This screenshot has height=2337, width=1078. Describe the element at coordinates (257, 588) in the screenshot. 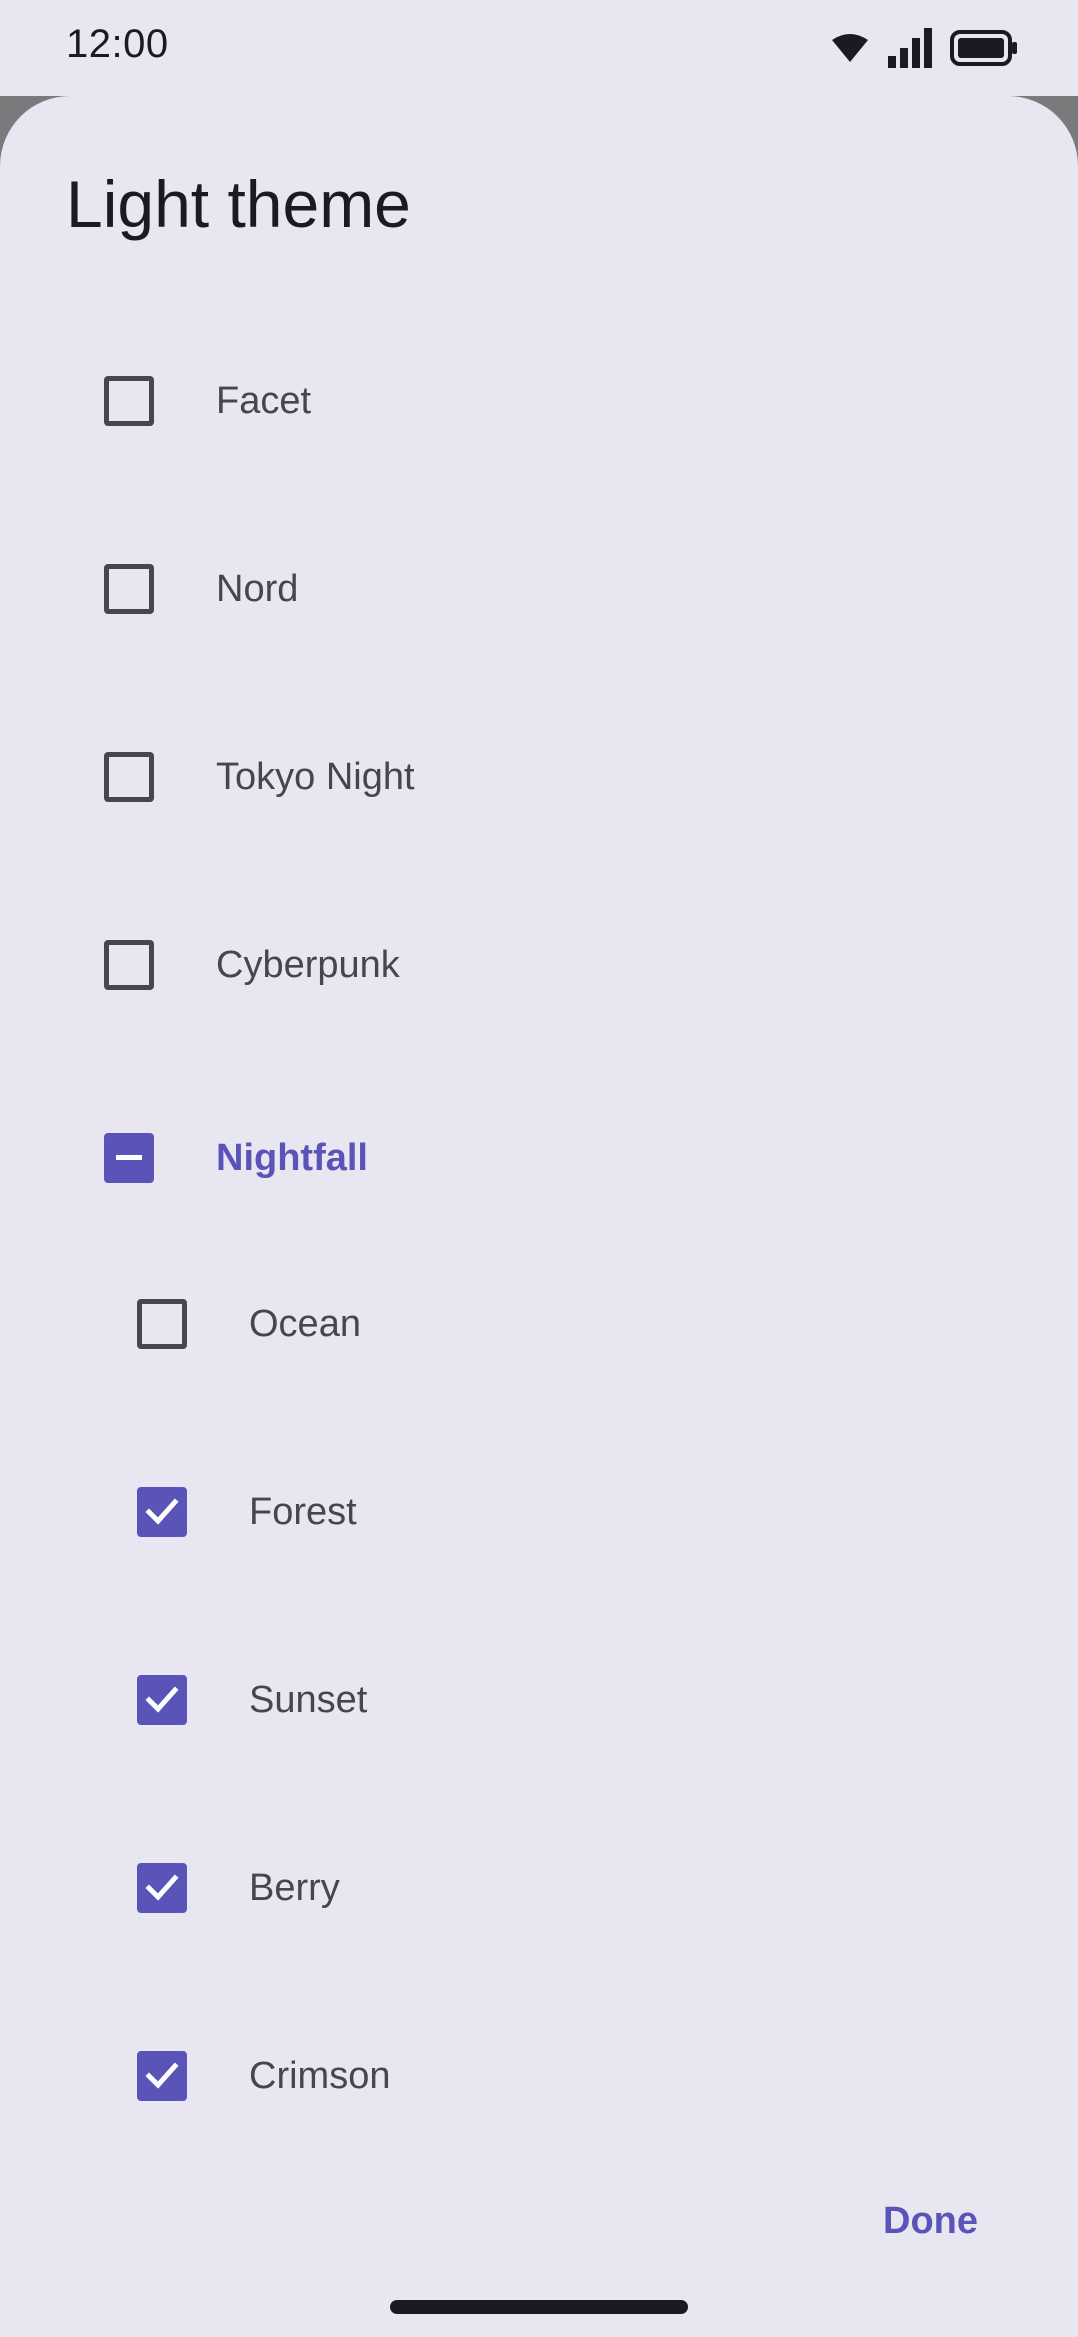

I see `option-label: Nord` at that location.